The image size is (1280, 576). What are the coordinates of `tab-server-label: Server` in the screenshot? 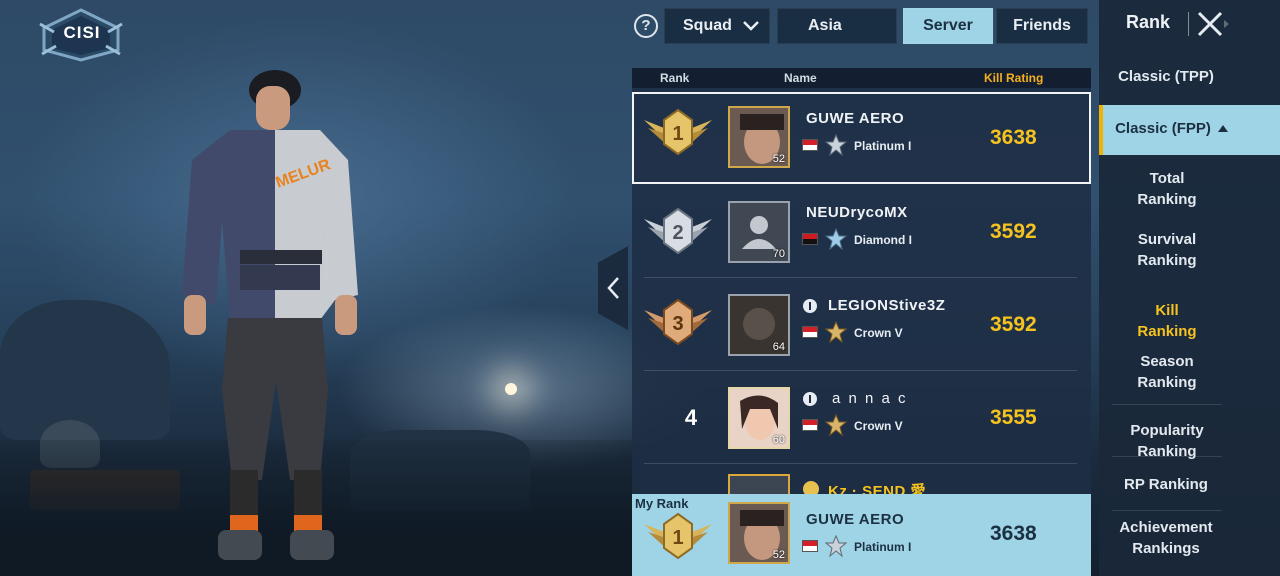 It's located at (948, 25).